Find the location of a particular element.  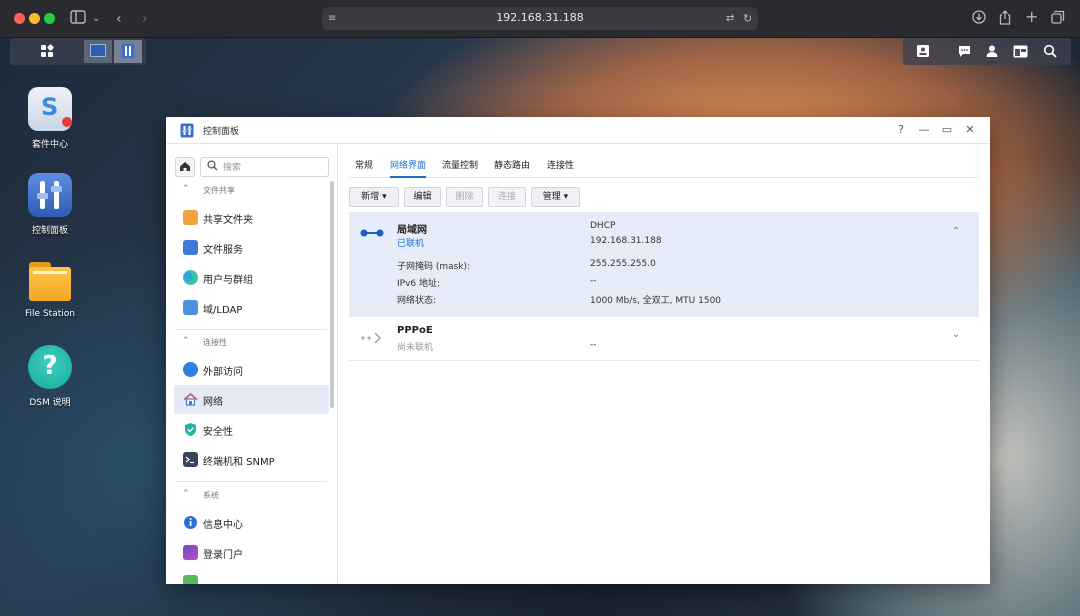

tab-static-route: 静态路由 is located at coordinates (512, 164).